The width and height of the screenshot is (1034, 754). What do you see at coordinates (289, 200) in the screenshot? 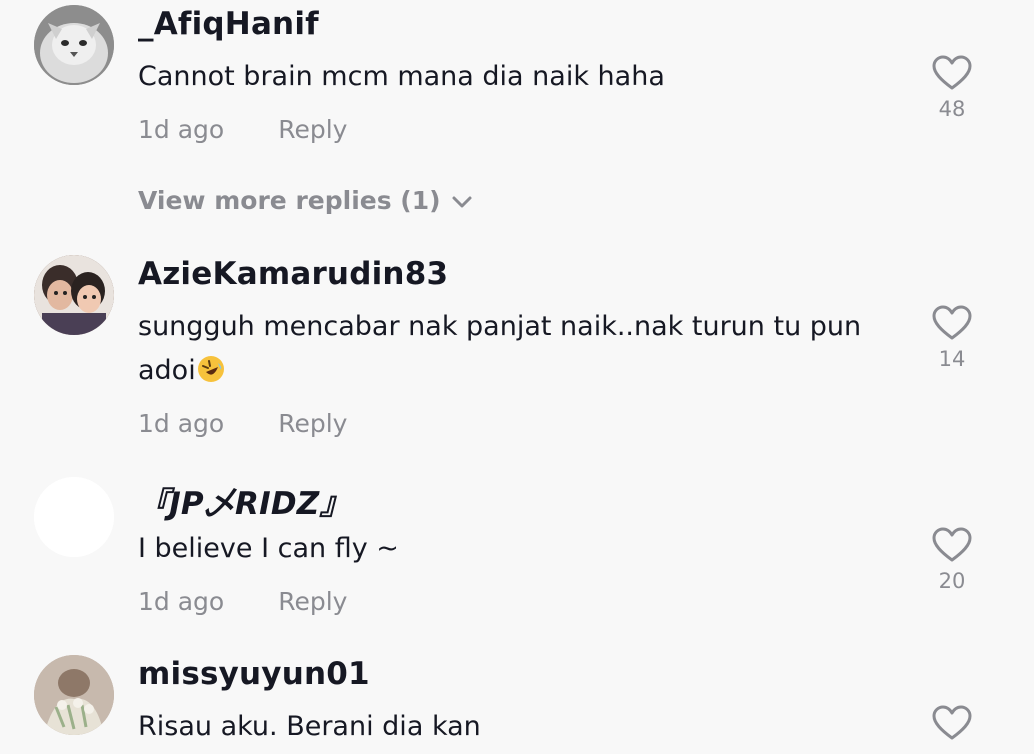
I see `view-more-replies-label: View more replies (1)` at bounding box center [289, 200].